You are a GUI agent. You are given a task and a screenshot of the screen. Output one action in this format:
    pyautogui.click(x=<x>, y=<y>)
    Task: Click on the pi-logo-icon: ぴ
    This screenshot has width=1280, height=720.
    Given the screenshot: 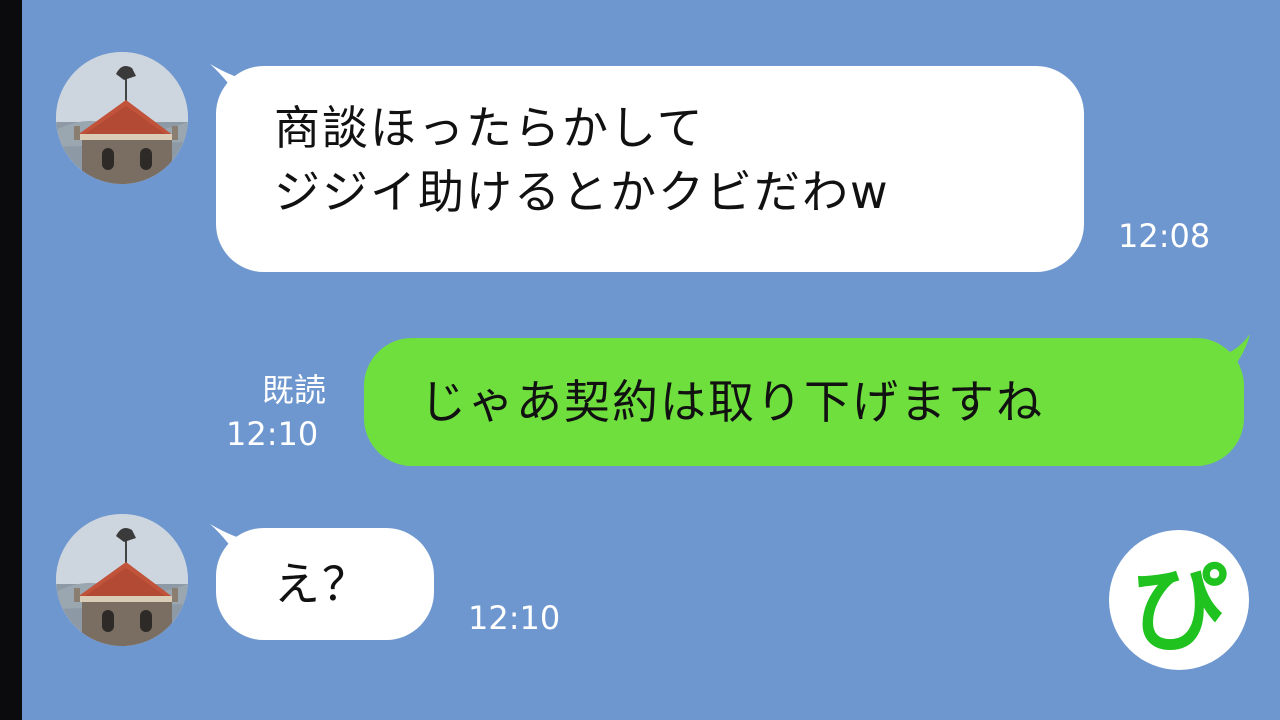 What is the action you would take?
    pyautogui.click(x=1179, y=600)
    